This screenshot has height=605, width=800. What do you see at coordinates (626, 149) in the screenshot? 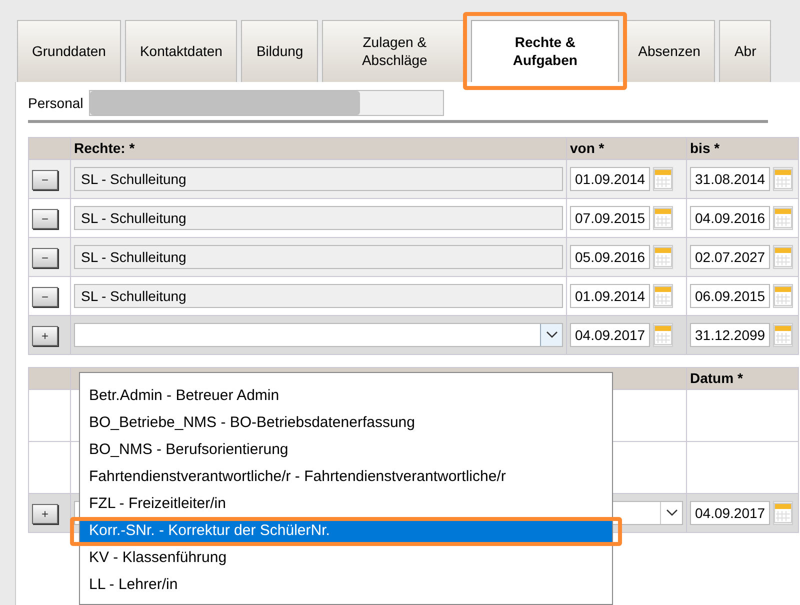
I see `column-header: von *` at bounding box center [626, 149].